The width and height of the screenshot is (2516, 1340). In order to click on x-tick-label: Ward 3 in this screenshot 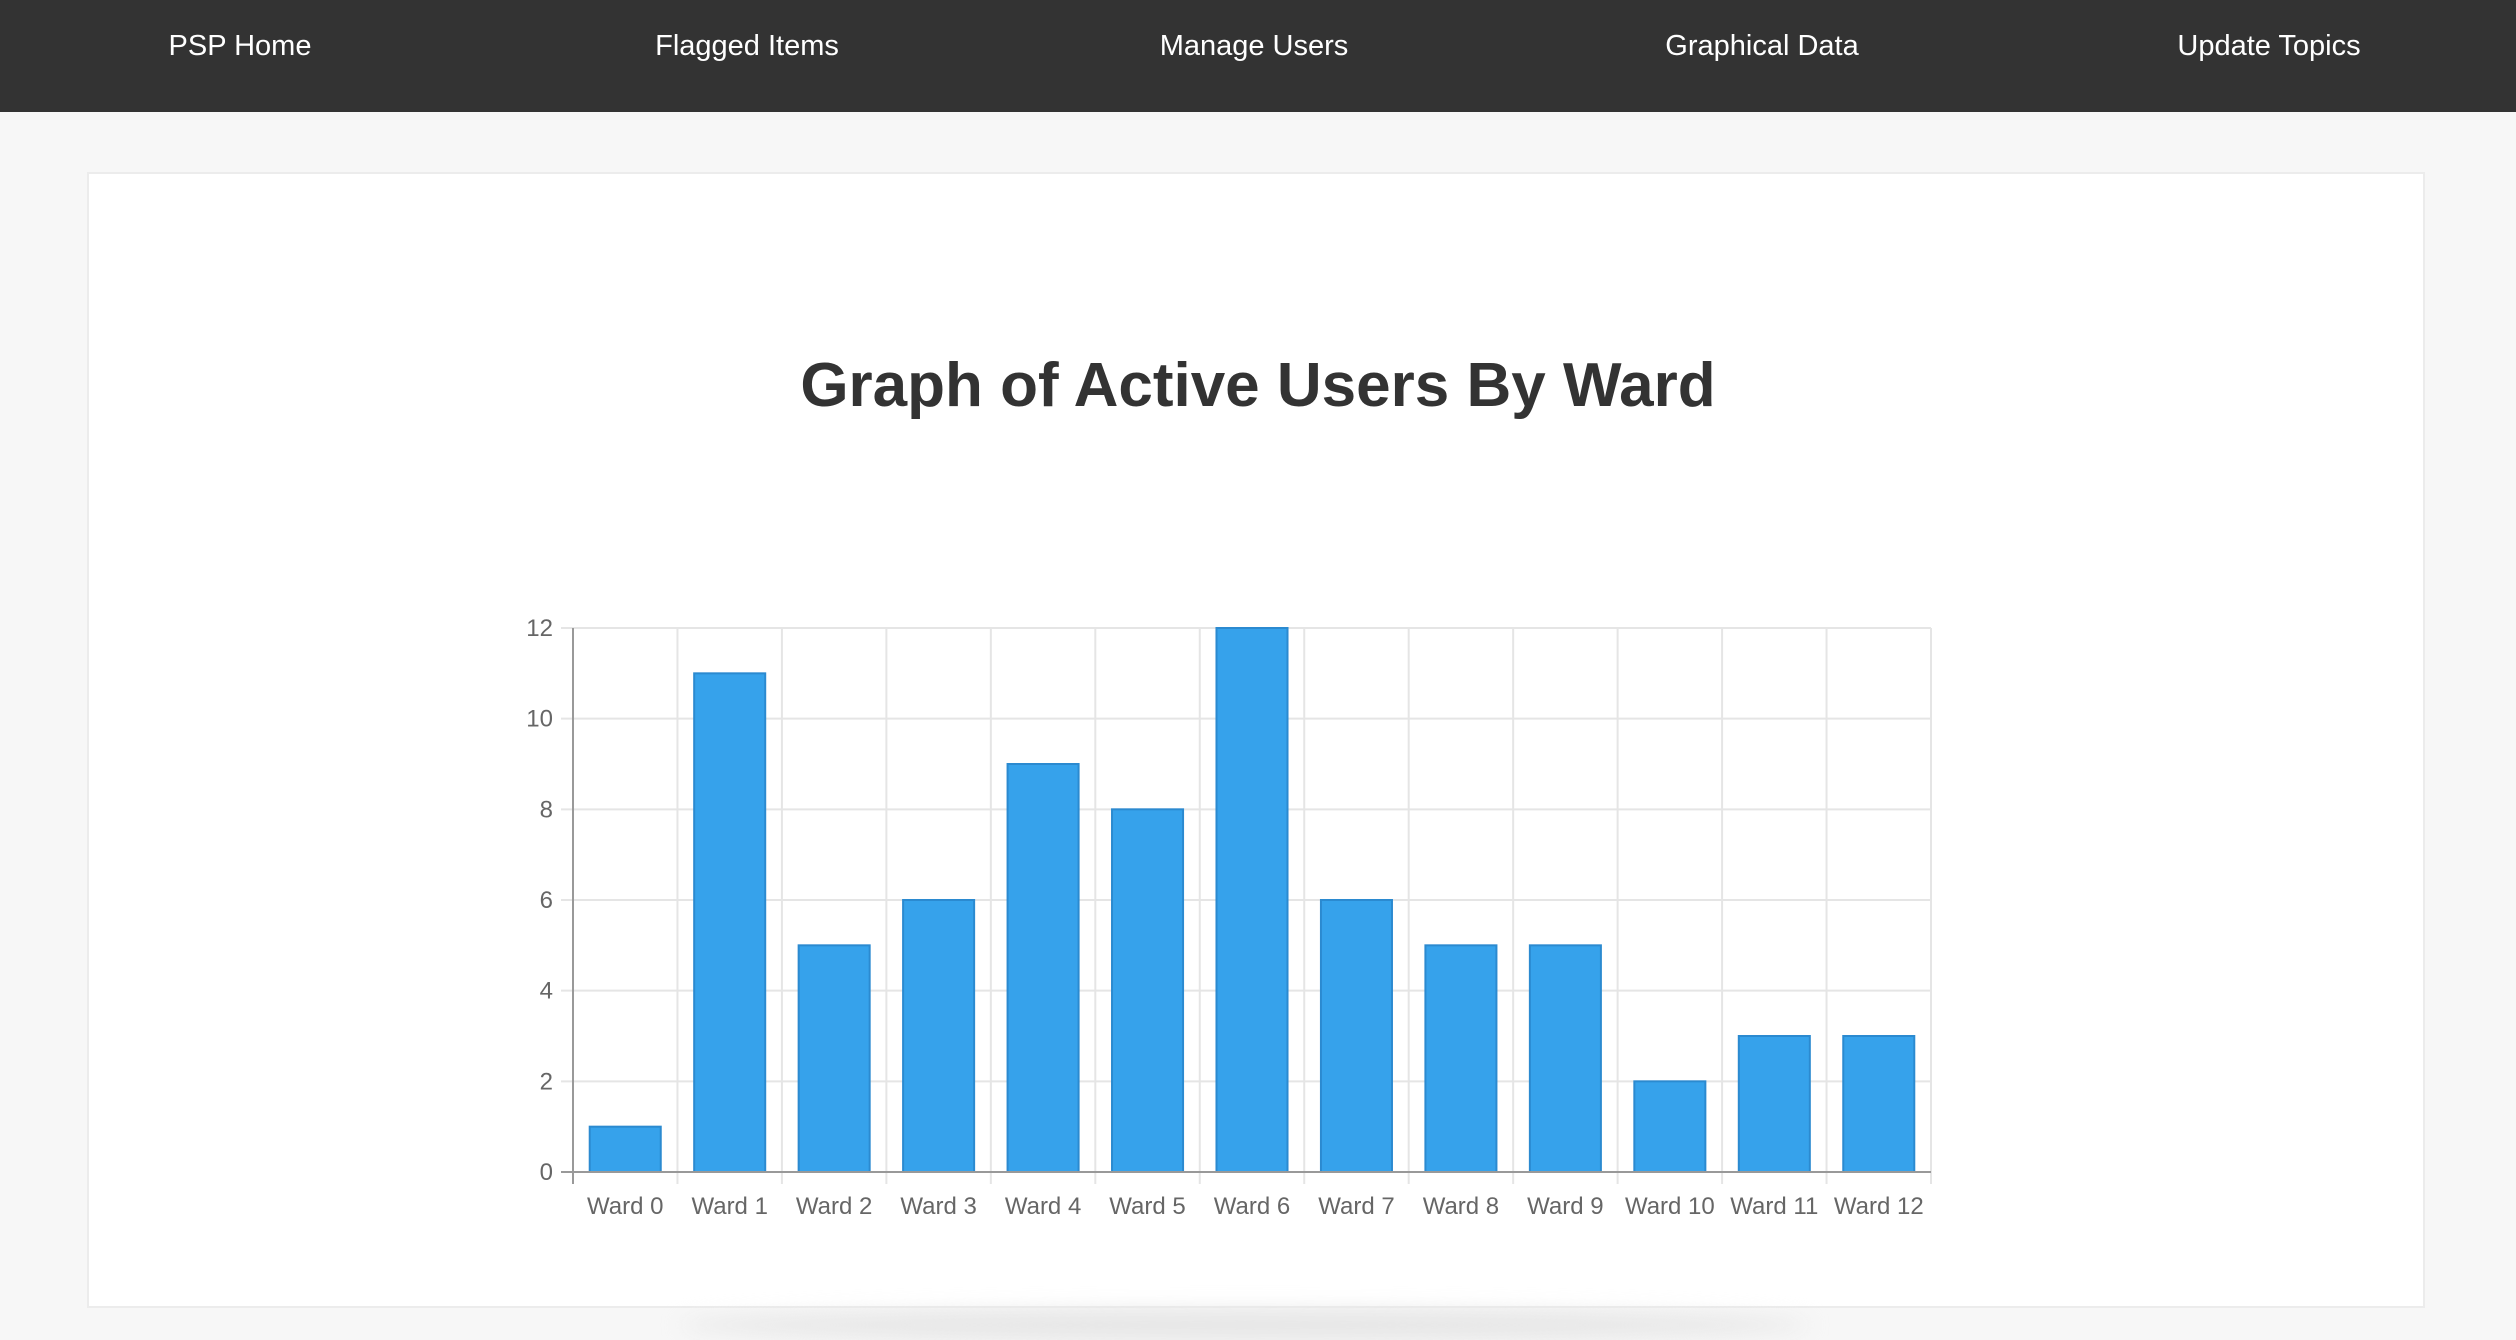, I will do `click(938, 1206)`.